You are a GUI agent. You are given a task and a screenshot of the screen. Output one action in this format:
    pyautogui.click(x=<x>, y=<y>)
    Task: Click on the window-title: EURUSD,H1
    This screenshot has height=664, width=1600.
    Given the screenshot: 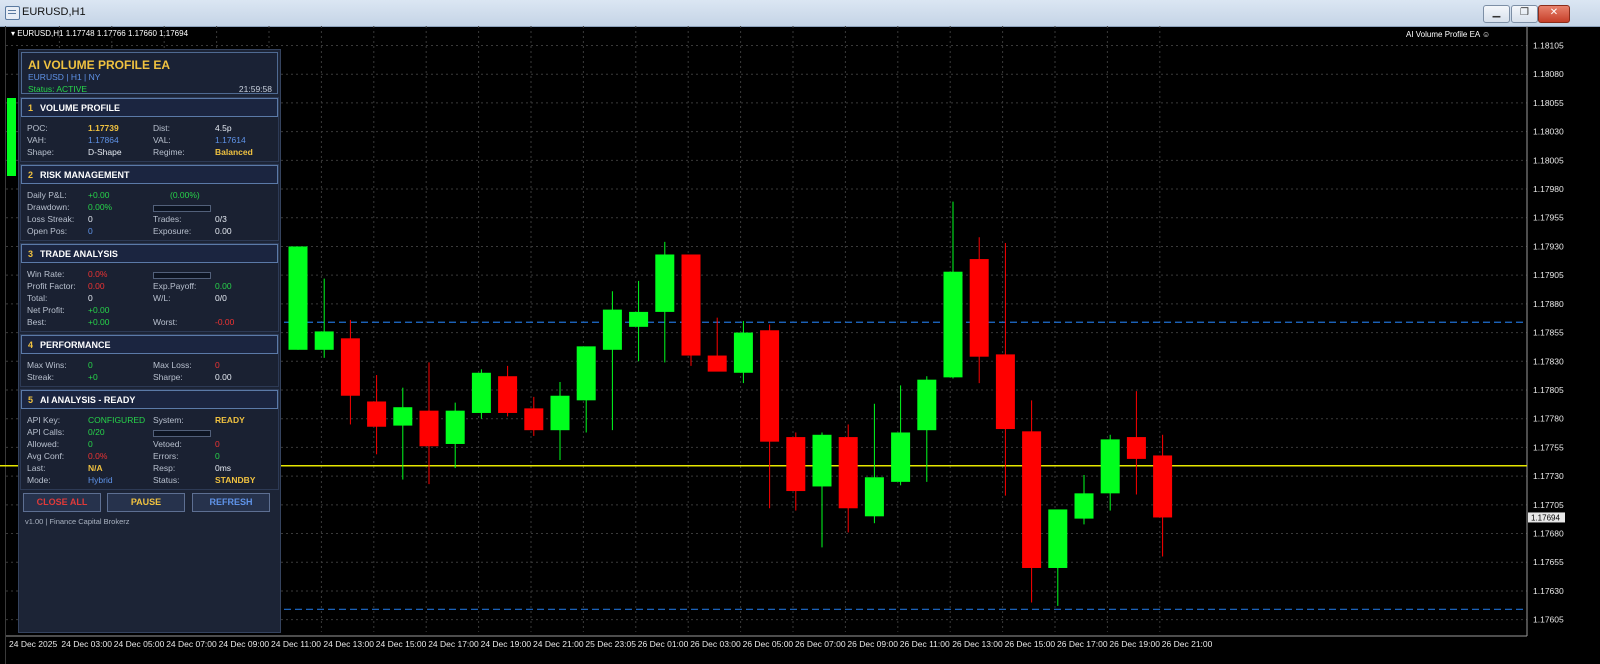 What is the action you would take?
    pyautogui.click(x=54, y=12)
    